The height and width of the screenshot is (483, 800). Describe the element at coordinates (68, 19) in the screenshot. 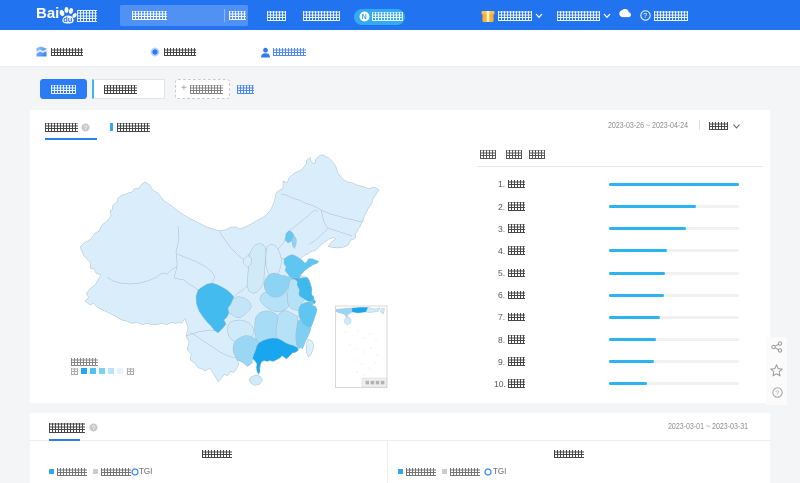

I see `svg-text: du` at that location.